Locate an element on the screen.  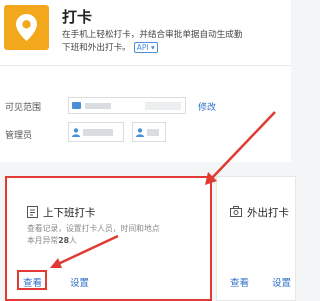
document-icon is located at coordinates (32, 212).